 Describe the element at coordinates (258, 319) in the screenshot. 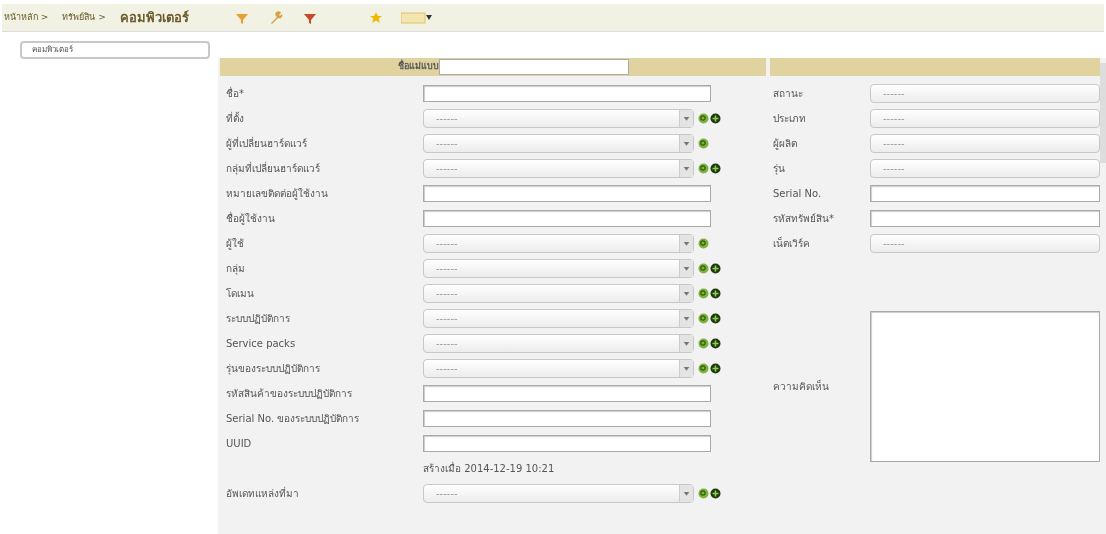

I see `field-label: ระบบปฏิบัติการ` at that location.